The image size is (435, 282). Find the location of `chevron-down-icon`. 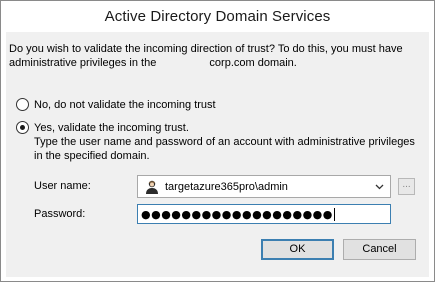

chevron-down-icon is located at coordinates (379, 187).